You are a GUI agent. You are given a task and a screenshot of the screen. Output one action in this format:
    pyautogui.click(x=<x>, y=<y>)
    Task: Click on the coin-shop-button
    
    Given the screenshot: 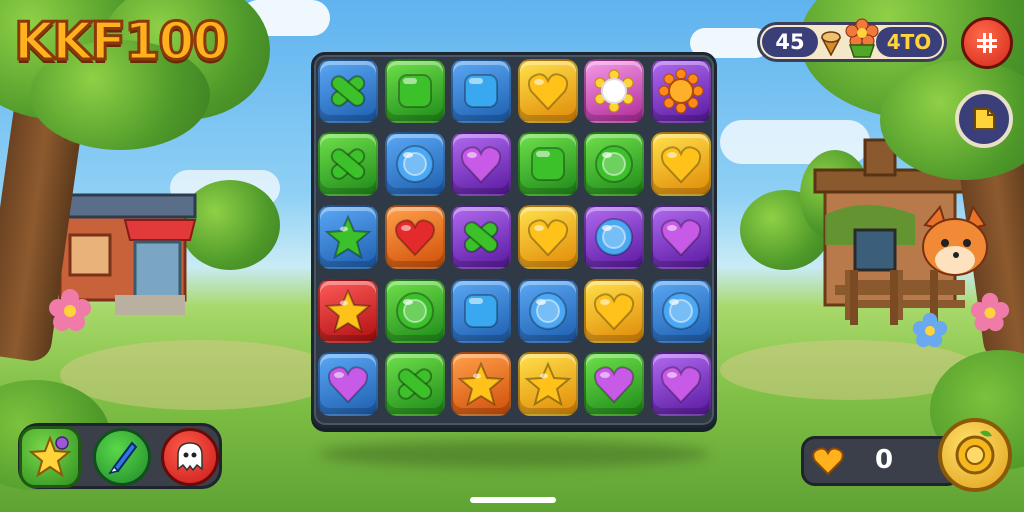 What is the action you would take?
    pyautogui.click(x=975, y=455)
    